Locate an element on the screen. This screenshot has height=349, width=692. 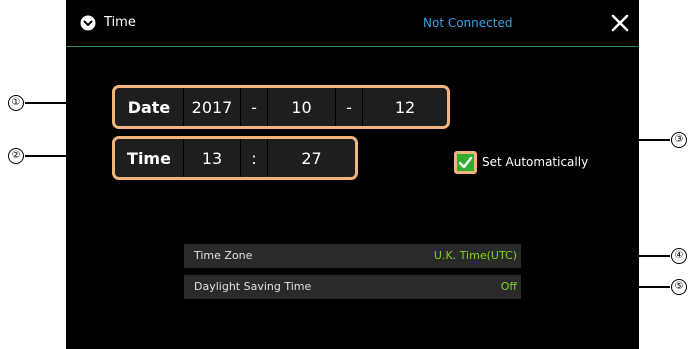
callout-2: ② is located at coordinates (16, 156).